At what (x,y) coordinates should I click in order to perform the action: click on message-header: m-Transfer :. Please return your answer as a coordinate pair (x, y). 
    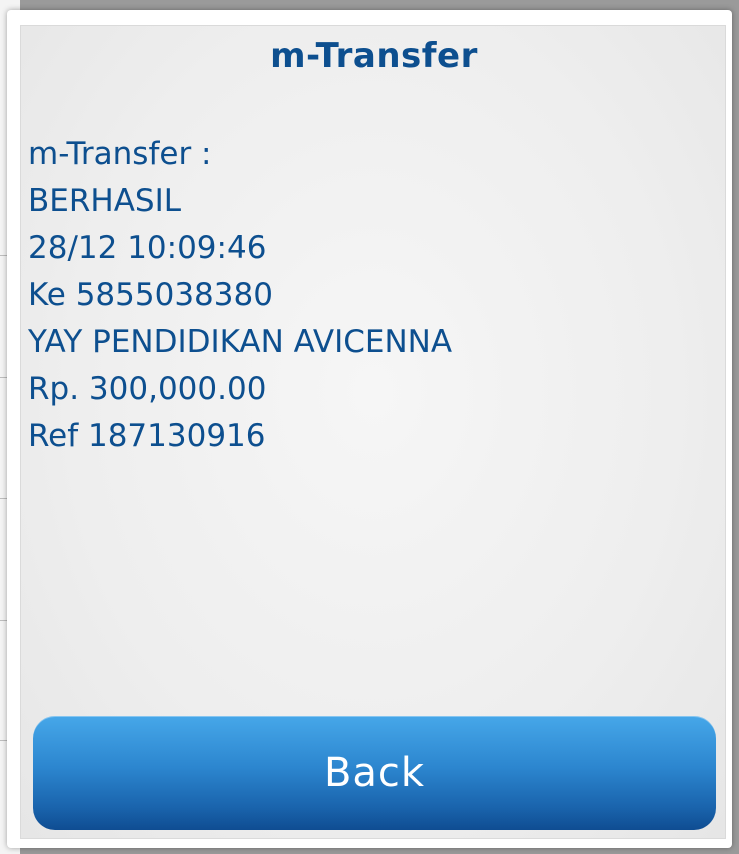
    Looking at the image, I should click on (120, 154).